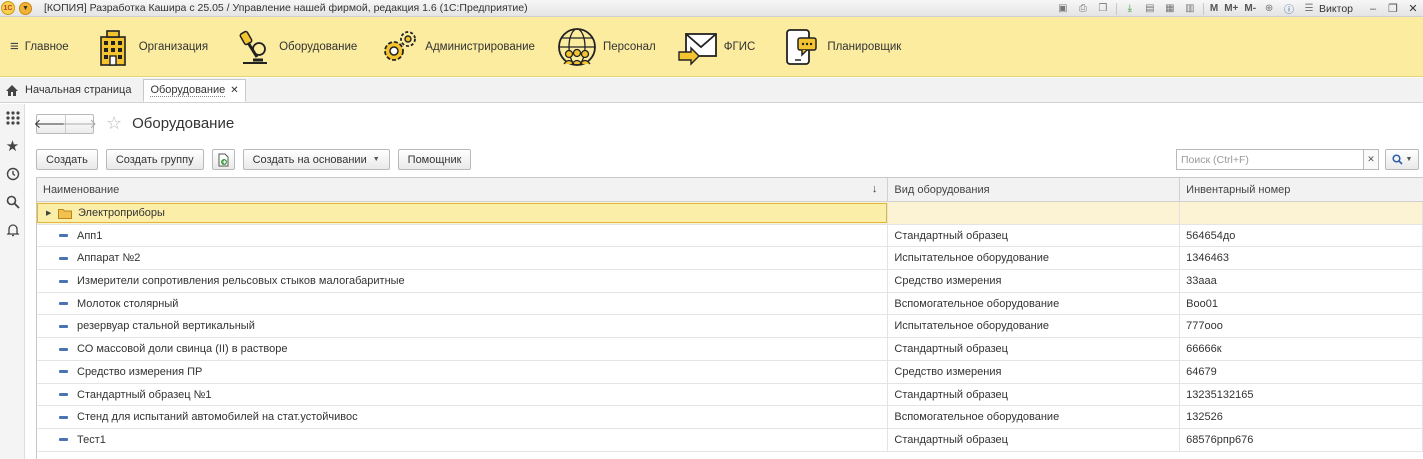 The height and width of the screenshot is (459, 1423). What do you see at coordinates (1269, 9) in the screenshot?
I see `zoom-icon: ⊕` at bounding box center [1269, 9].